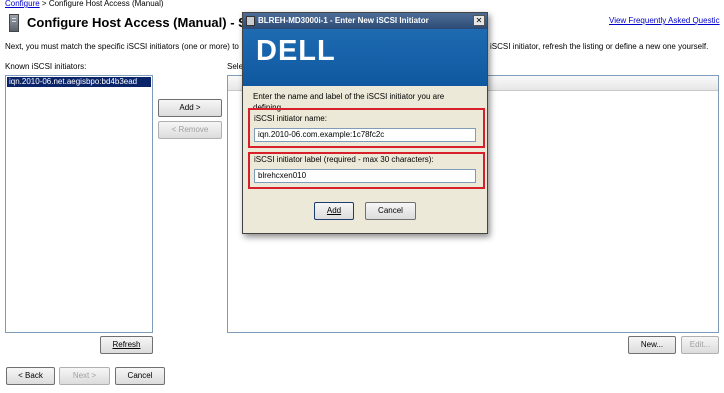 The height and width of the screenshot is (393, 724). I want to click on dialog-app-icon, so click(250, 21).